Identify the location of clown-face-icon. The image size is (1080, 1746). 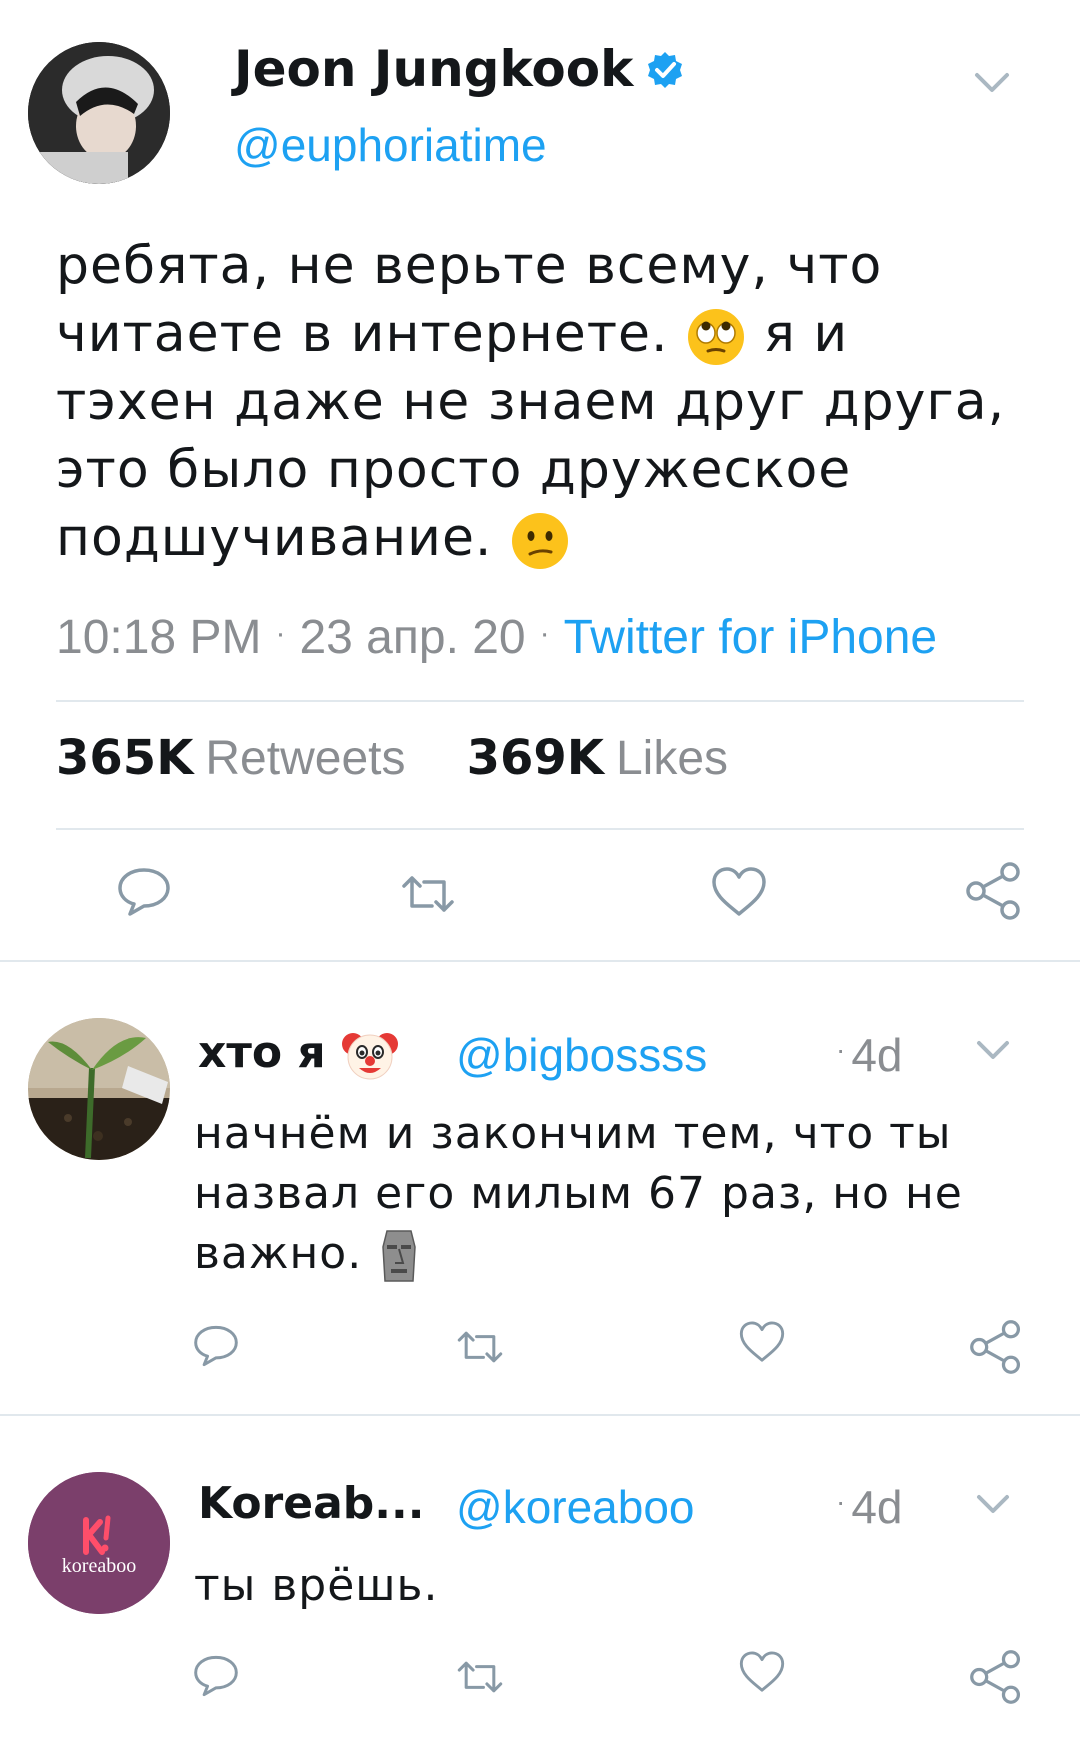
(370, 1055).